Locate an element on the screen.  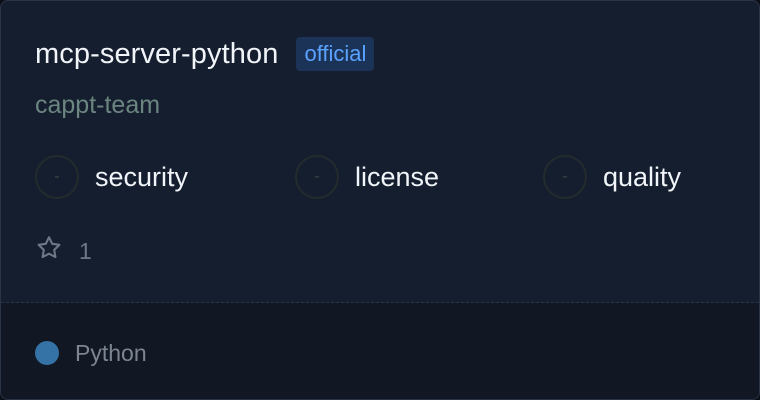
metric-label: quality is located at coordinates (642, 177).